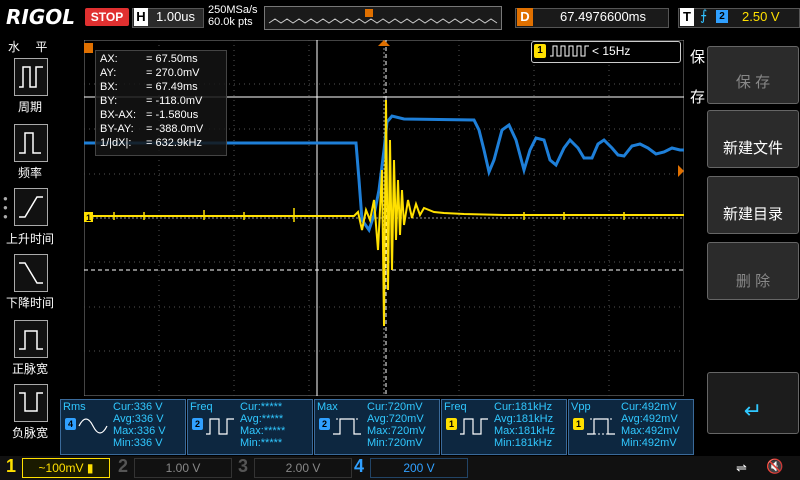 This screenshot has width=800, height=480. I want to click on run-stop-indicator: STOP, so click(107, 17).